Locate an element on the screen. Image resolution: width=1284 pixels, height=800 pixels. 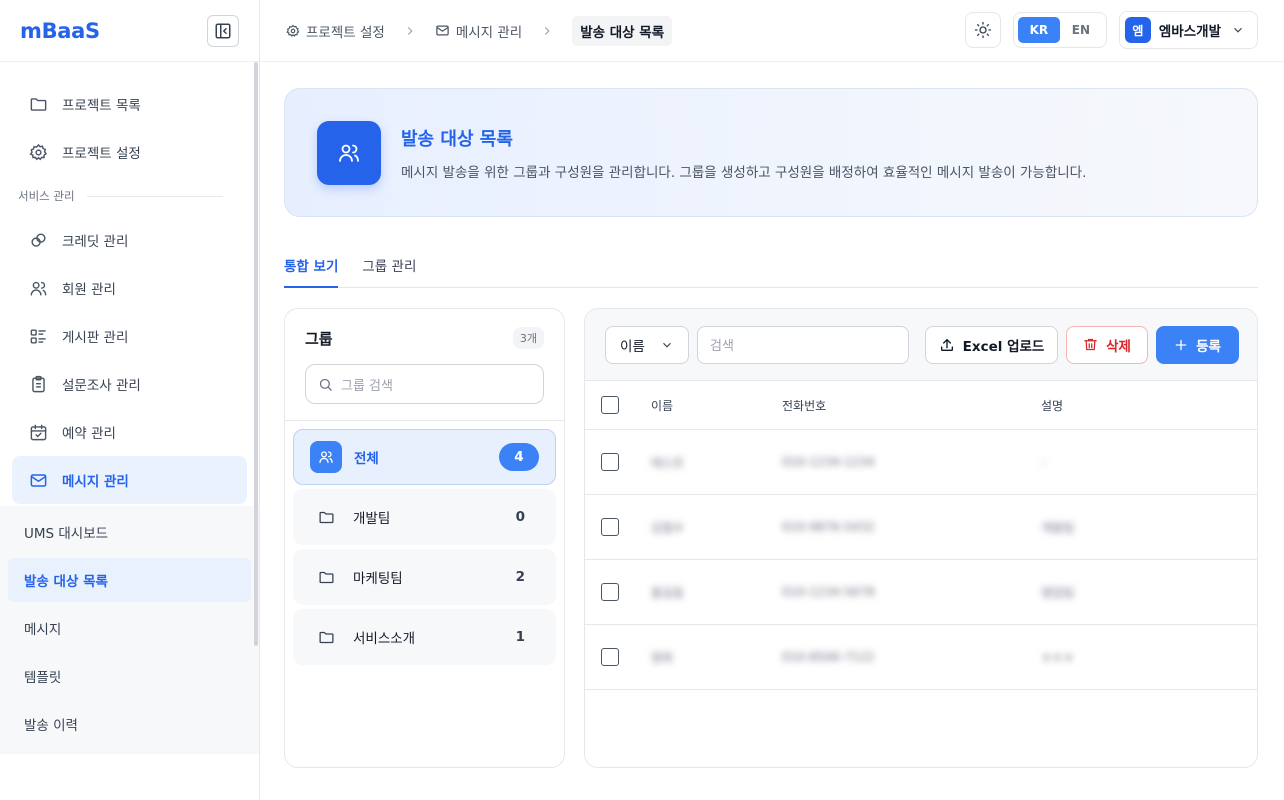
select-all-checkbox is located at coordinates (610, 405).